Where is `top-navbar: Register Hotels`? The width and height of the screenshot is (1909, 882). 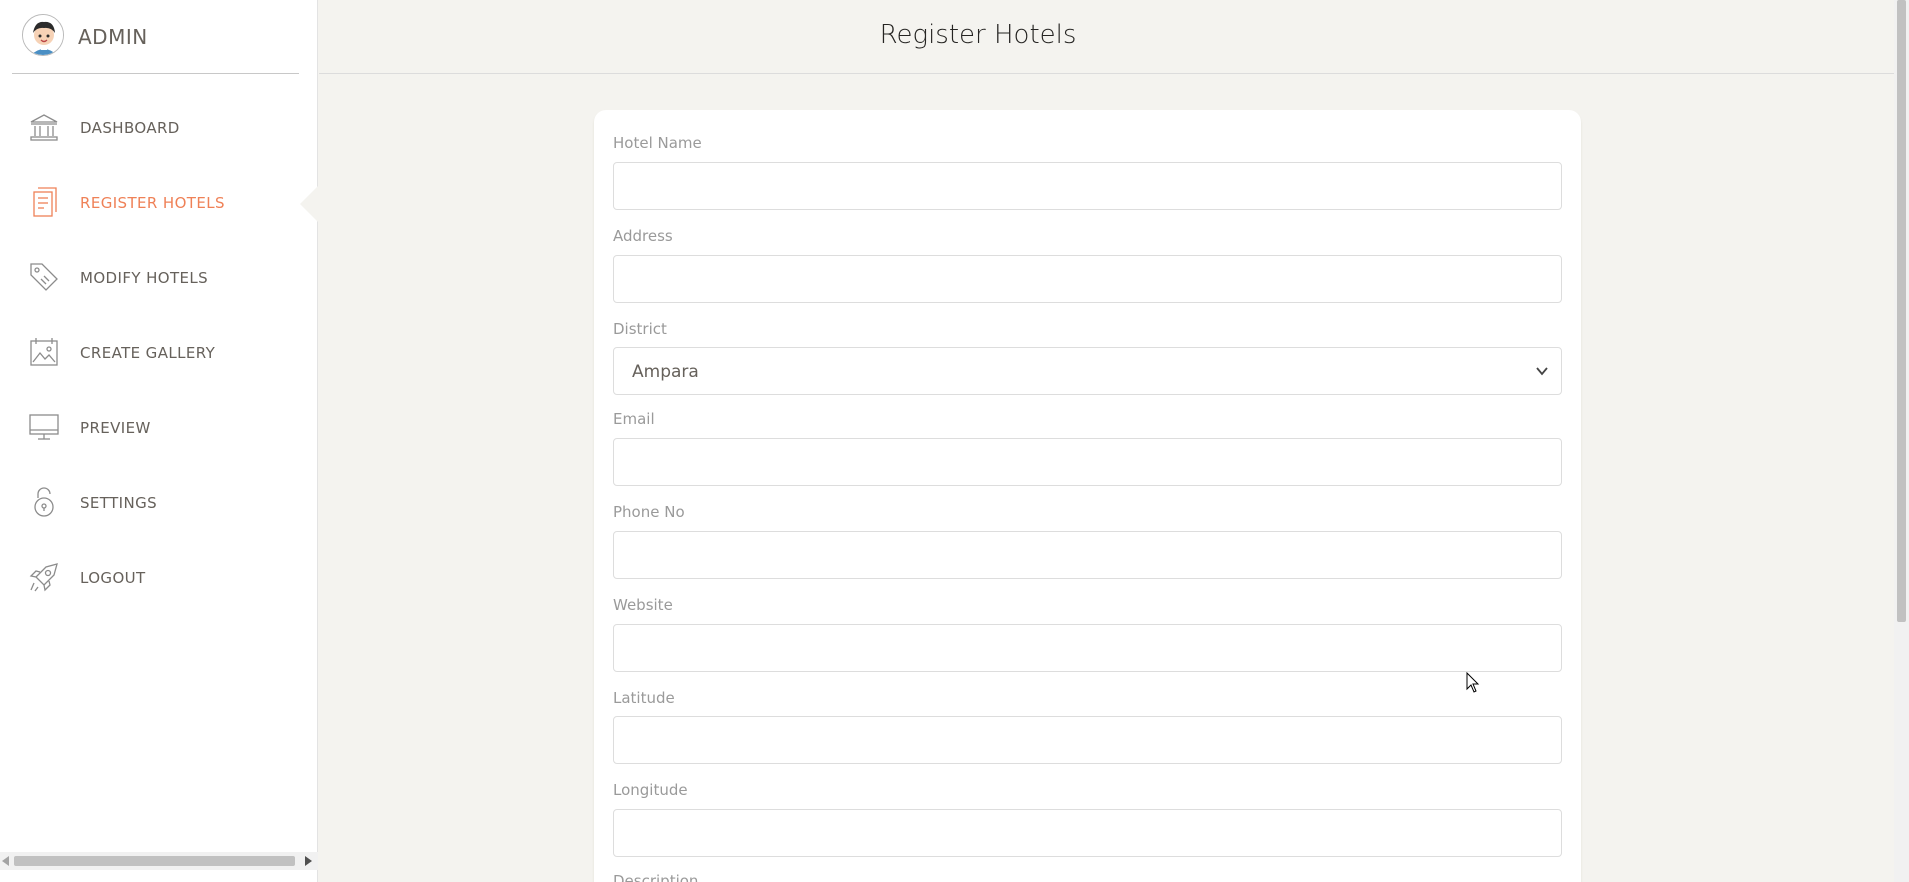 top-navbar: Register Hotels is located at coordinates (1106, 37).